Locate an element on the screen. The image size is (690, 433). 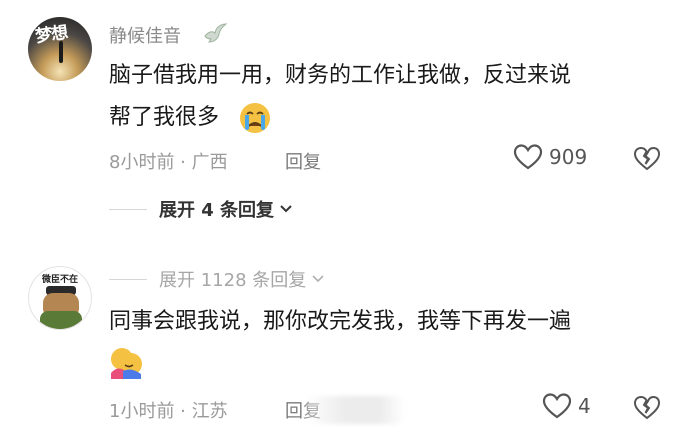
expand-label: 展开 1128 条回复 is located at coordinates (233, 280).